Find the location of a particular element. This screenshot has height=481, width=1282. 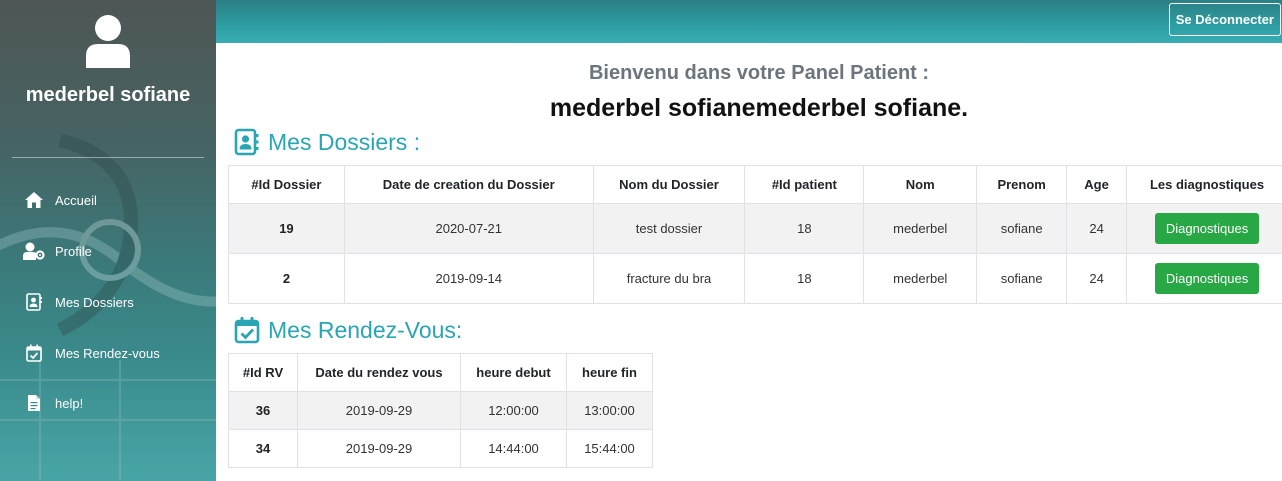

rdv-heure-debut: 14:44:00 is located at coordinates (513, 448).